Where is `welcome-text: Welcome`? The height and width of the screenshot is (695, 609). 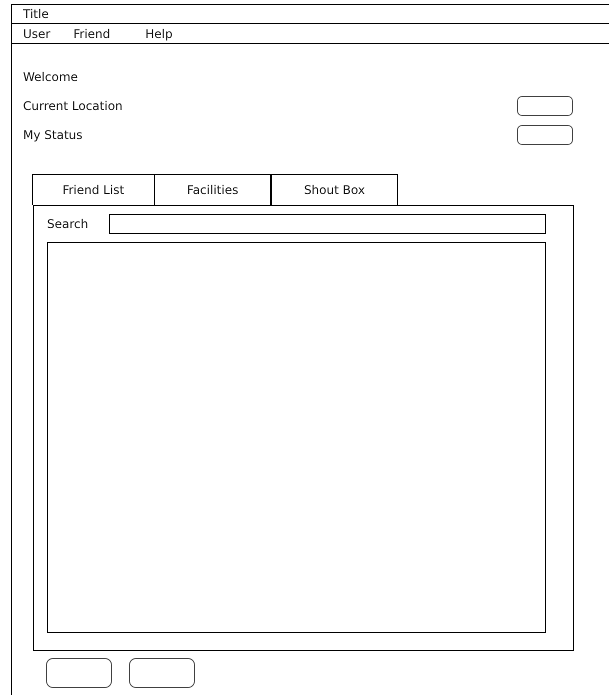
welcome-text: Welcome is located at coordinates (50, 77).